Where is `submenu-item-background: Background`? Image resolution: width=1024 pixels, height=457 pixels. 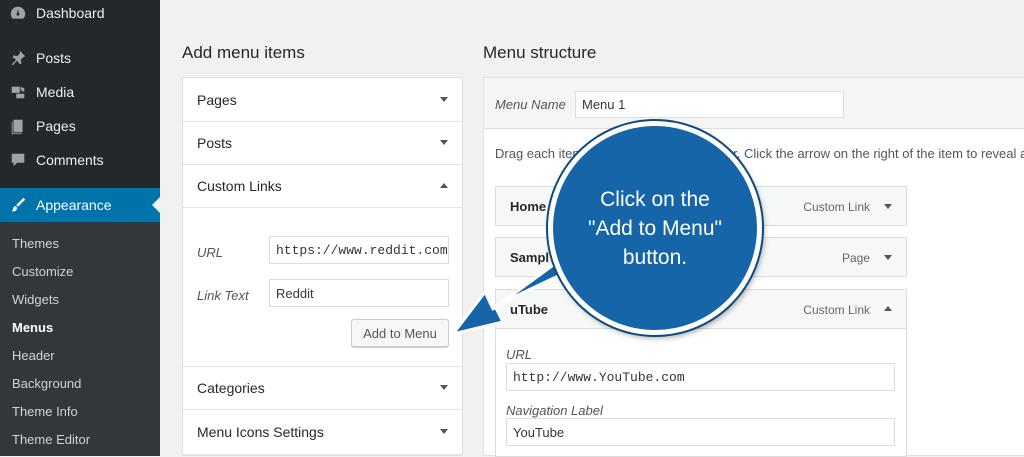
submenu-item-background: Background is located at coordinates (46, 383).